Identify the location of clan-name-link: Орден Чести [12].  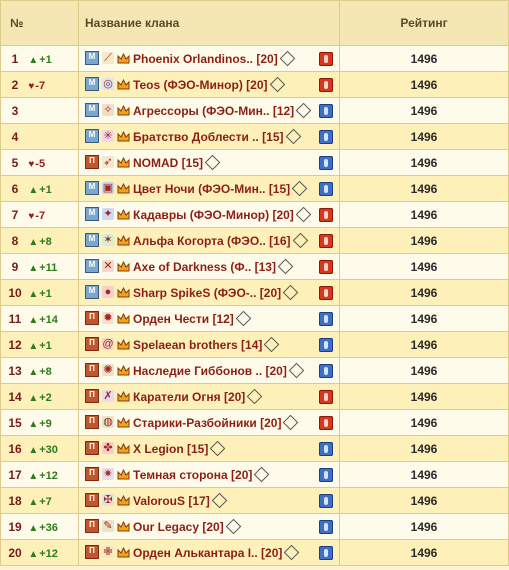
(183, 318).